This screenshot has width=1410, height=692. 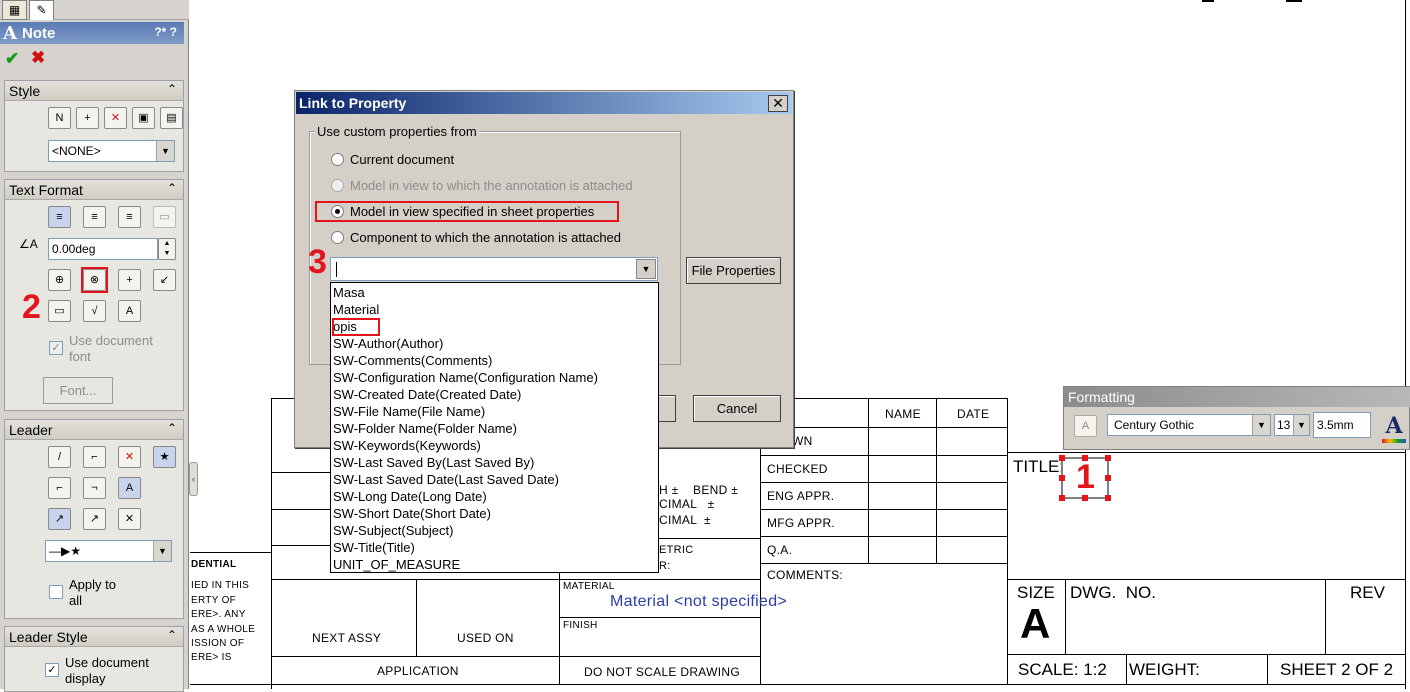 I want to click on list-item: SW-Folder Name(Folder Name), so click(x=425, y=428).